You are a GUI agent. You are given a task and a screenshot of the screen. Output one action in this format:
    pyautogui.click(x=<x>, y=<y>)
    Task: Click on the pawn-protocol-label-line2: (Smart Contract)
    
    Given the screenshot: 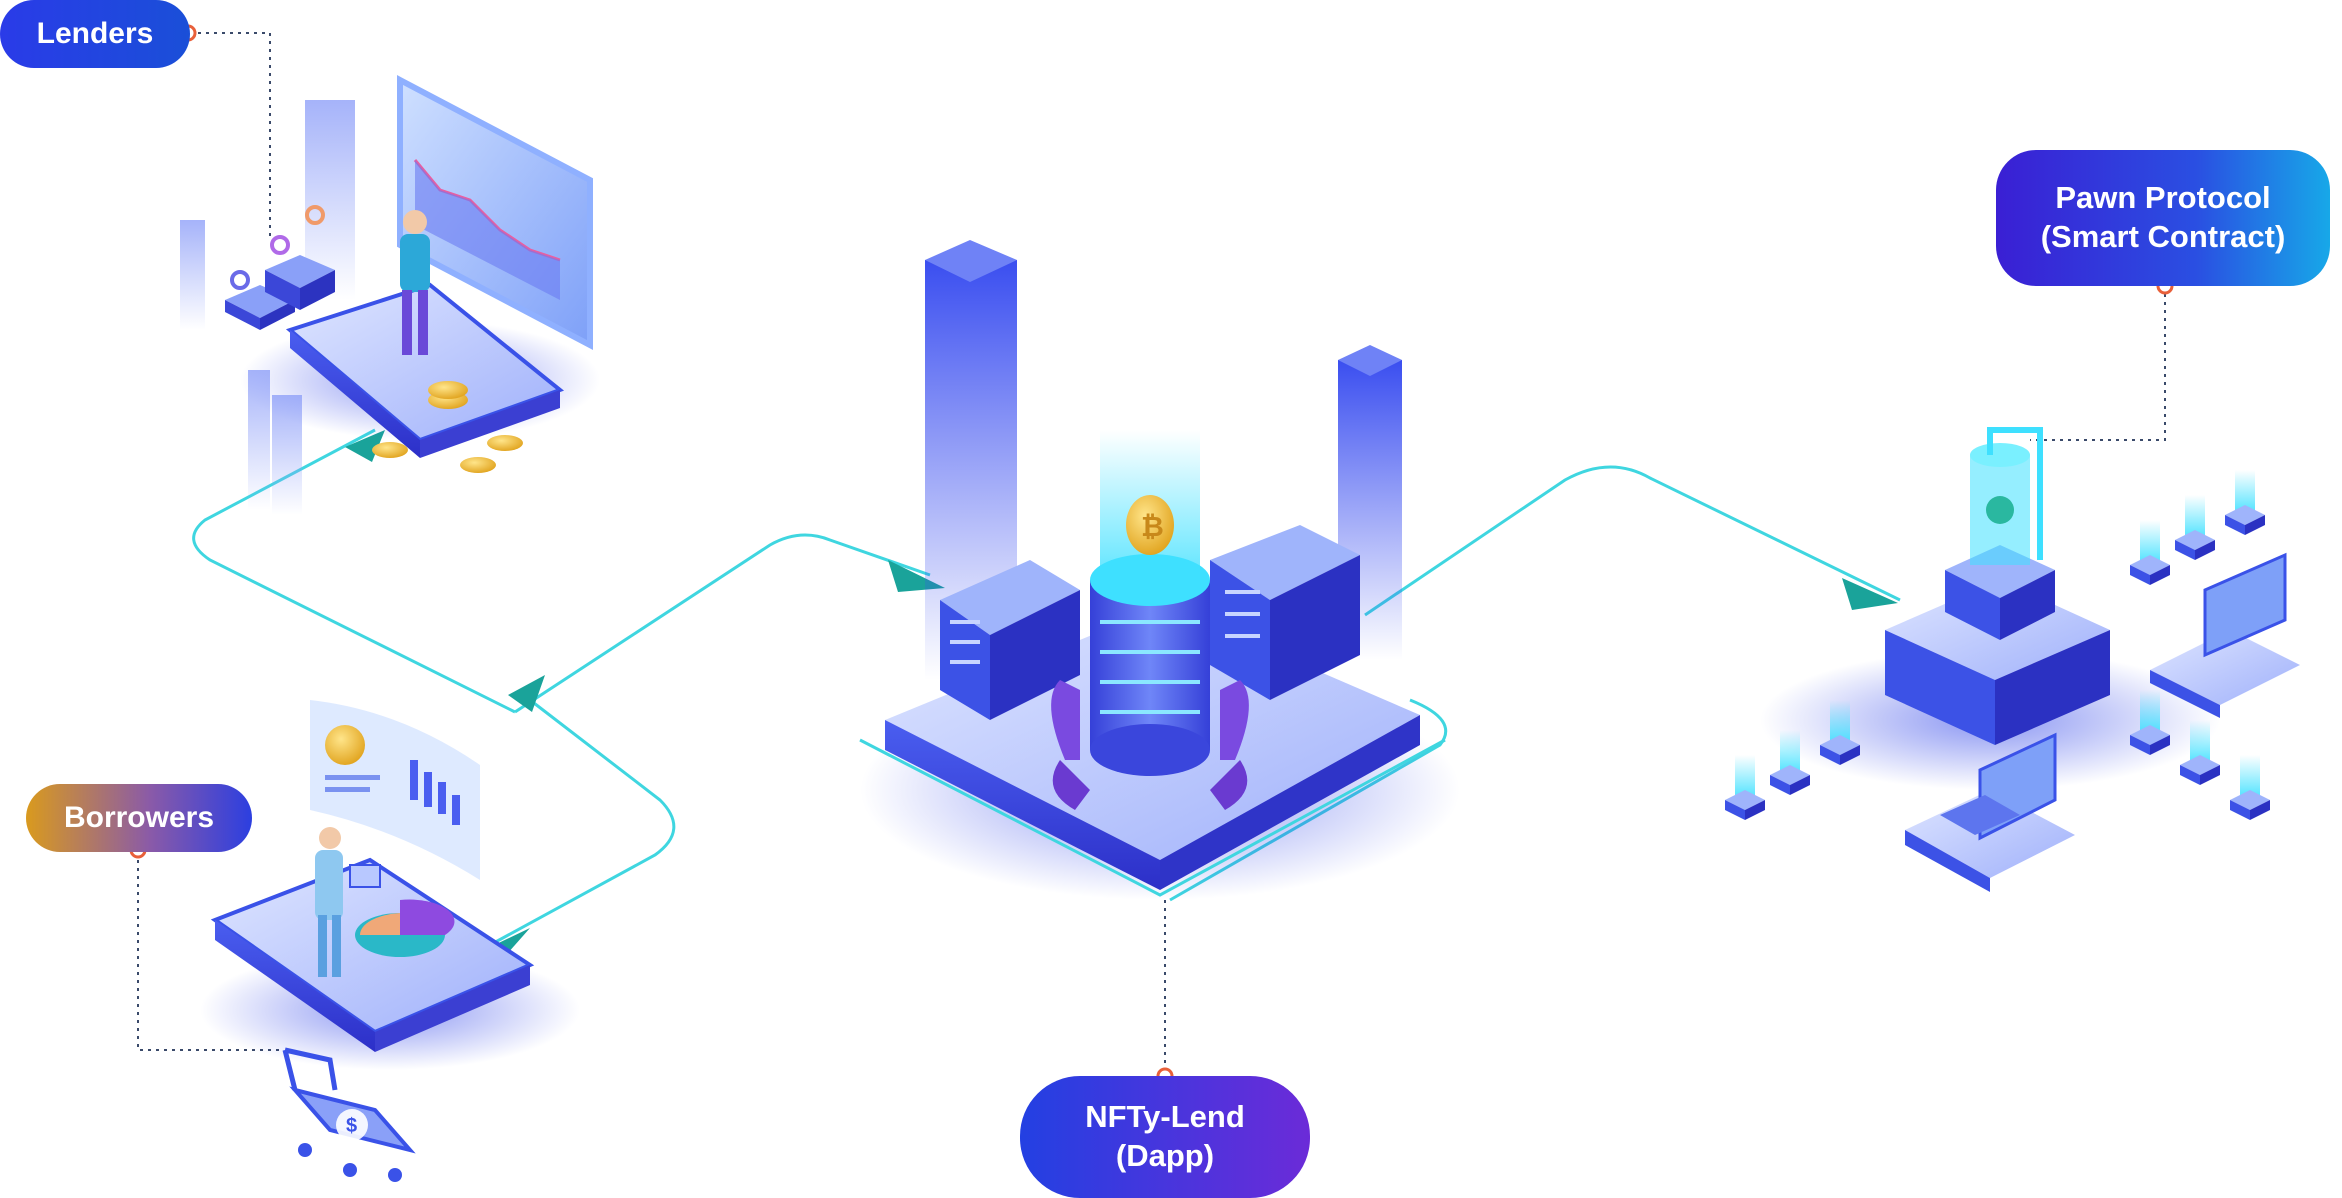 What is the action you would take?
    pyautogui.click(x=2163, y=236)
    